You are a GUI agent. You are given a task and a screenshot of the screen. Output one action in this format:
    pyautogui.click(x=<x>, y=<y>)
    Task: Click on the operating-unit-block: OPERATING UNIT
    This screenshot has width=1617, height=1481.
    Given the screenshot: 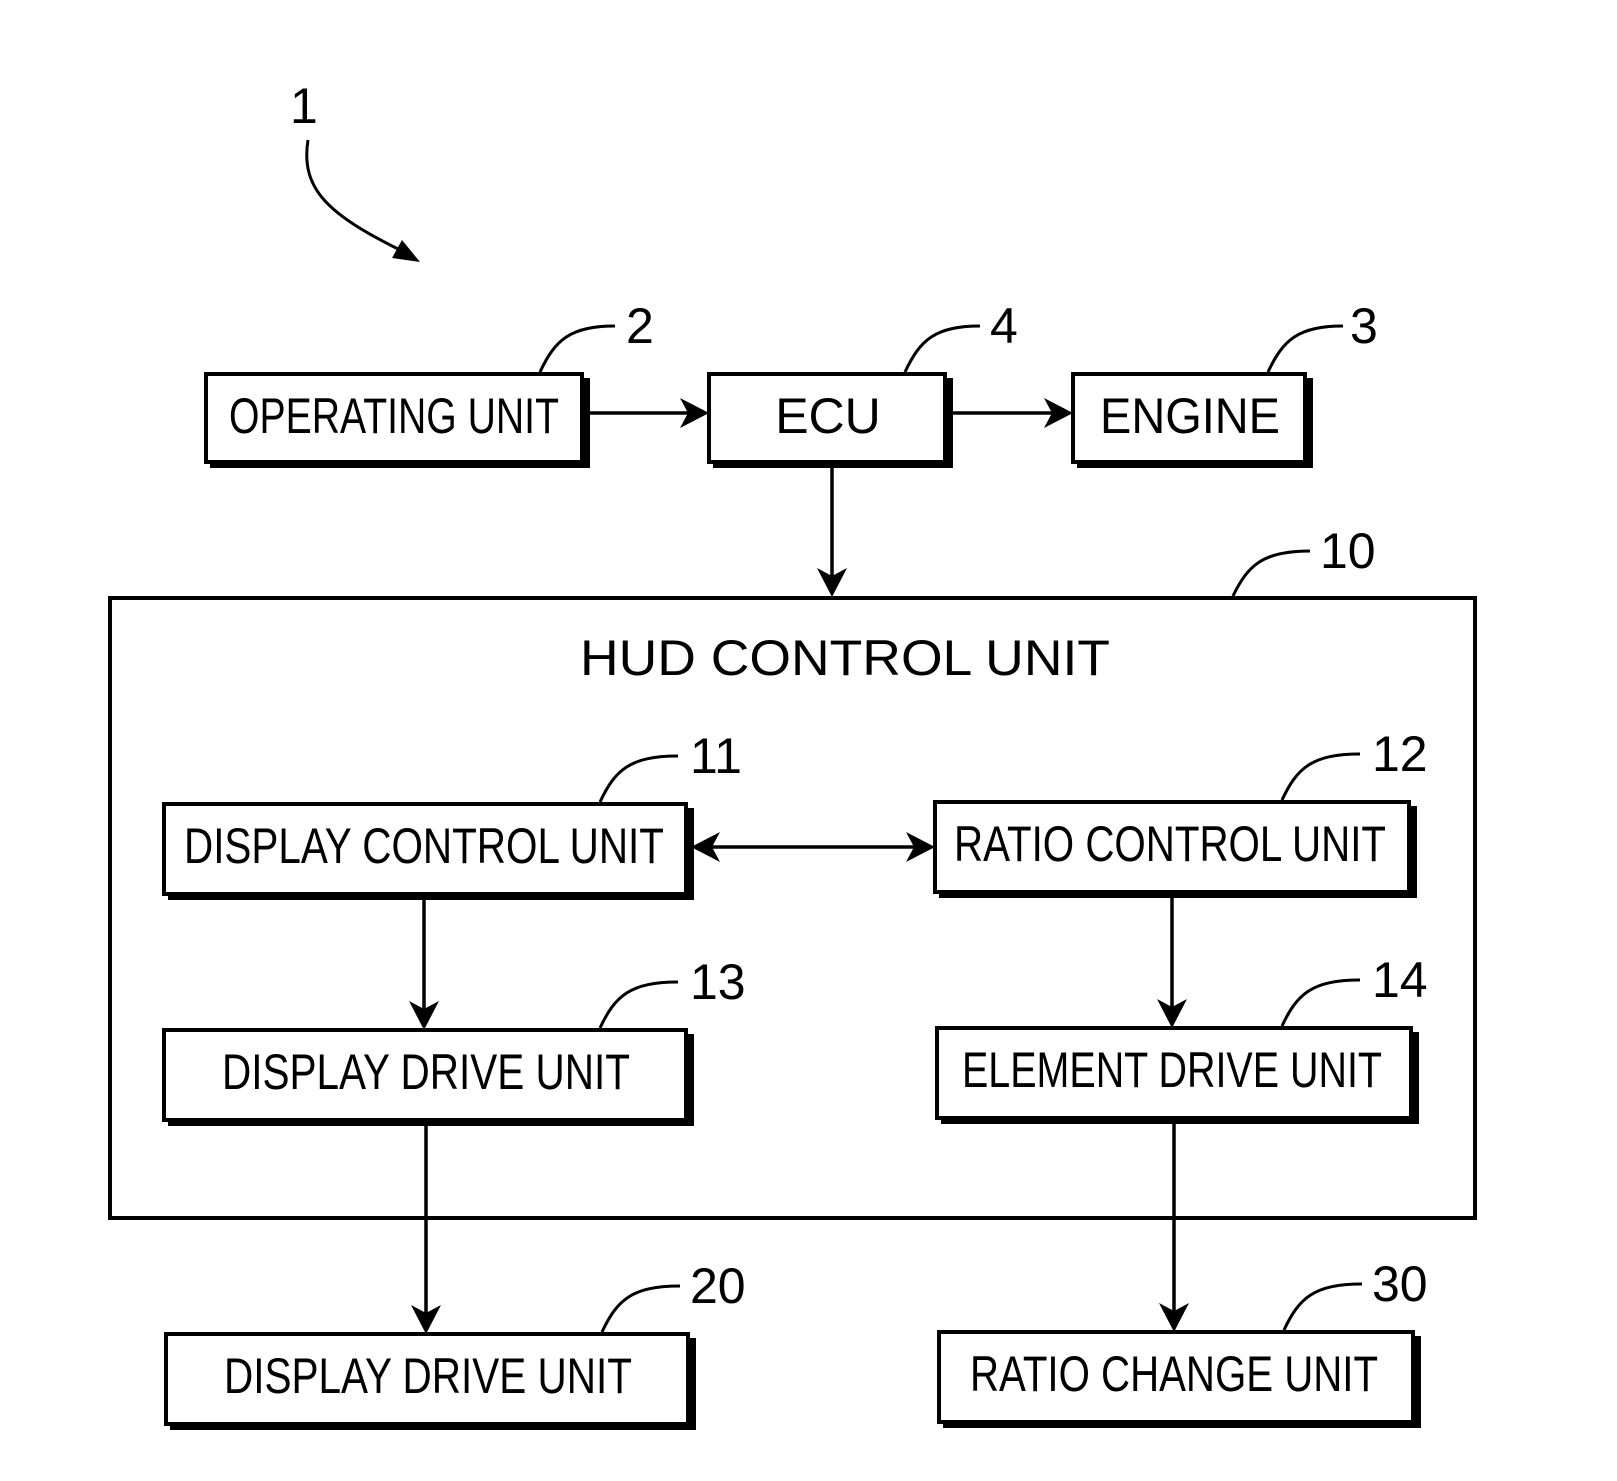 What is the action you would take?
    pyautogui.click(x=397, y=420)
    